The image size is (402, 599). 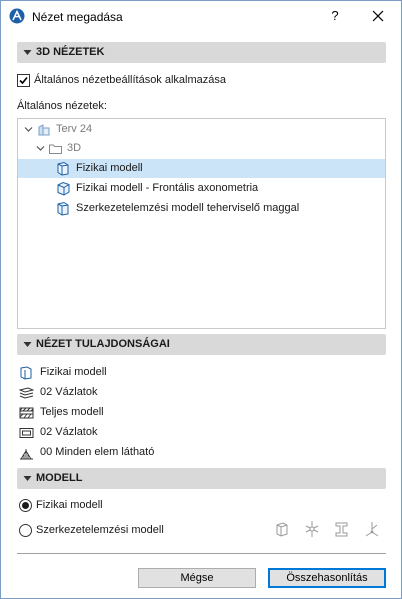 I want to click on property-label: Fizikai modell, so click(x=73, y=372).